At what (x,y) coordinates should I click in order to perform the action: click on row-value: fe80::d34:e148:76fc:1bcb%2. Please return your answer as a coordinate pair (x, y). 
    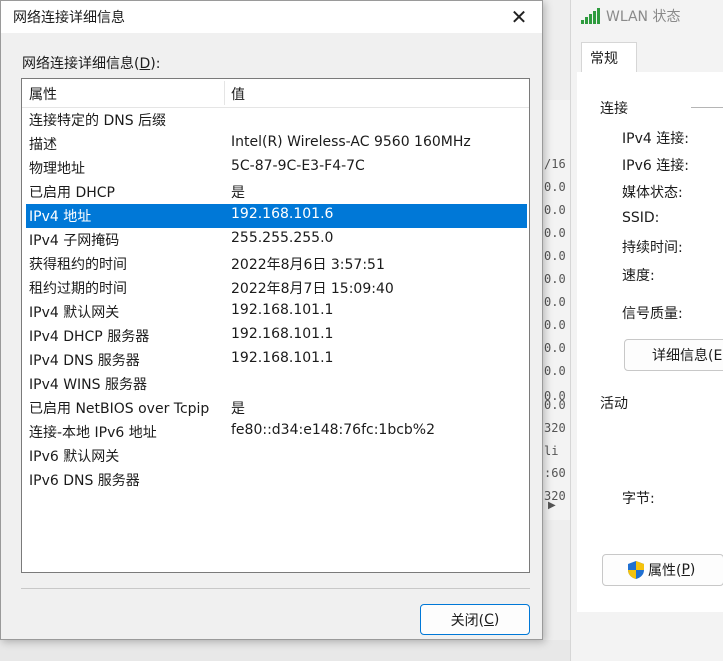
    Looking at the image, I should click on (333, 430).